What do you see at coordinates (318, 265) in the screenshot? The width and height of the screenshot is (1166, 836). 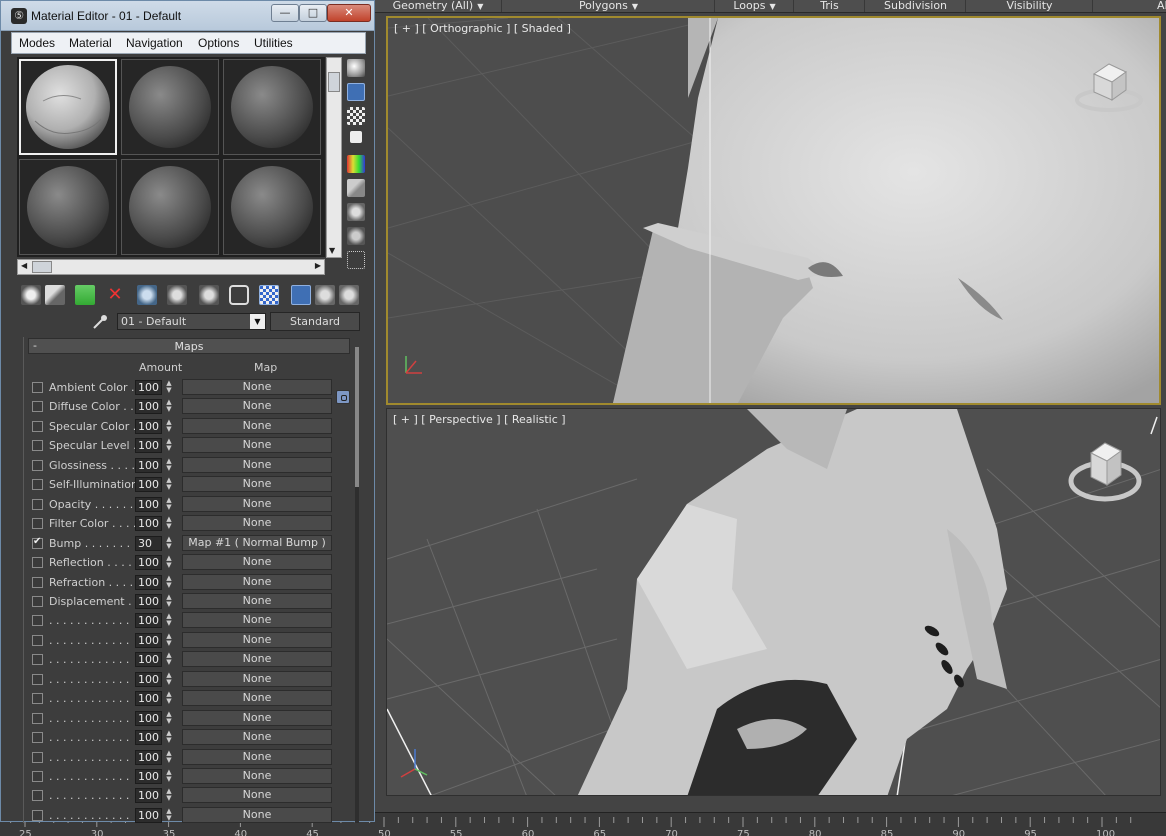 I see `scroll-right-icon: ▶` at bounding box center [318, 265].